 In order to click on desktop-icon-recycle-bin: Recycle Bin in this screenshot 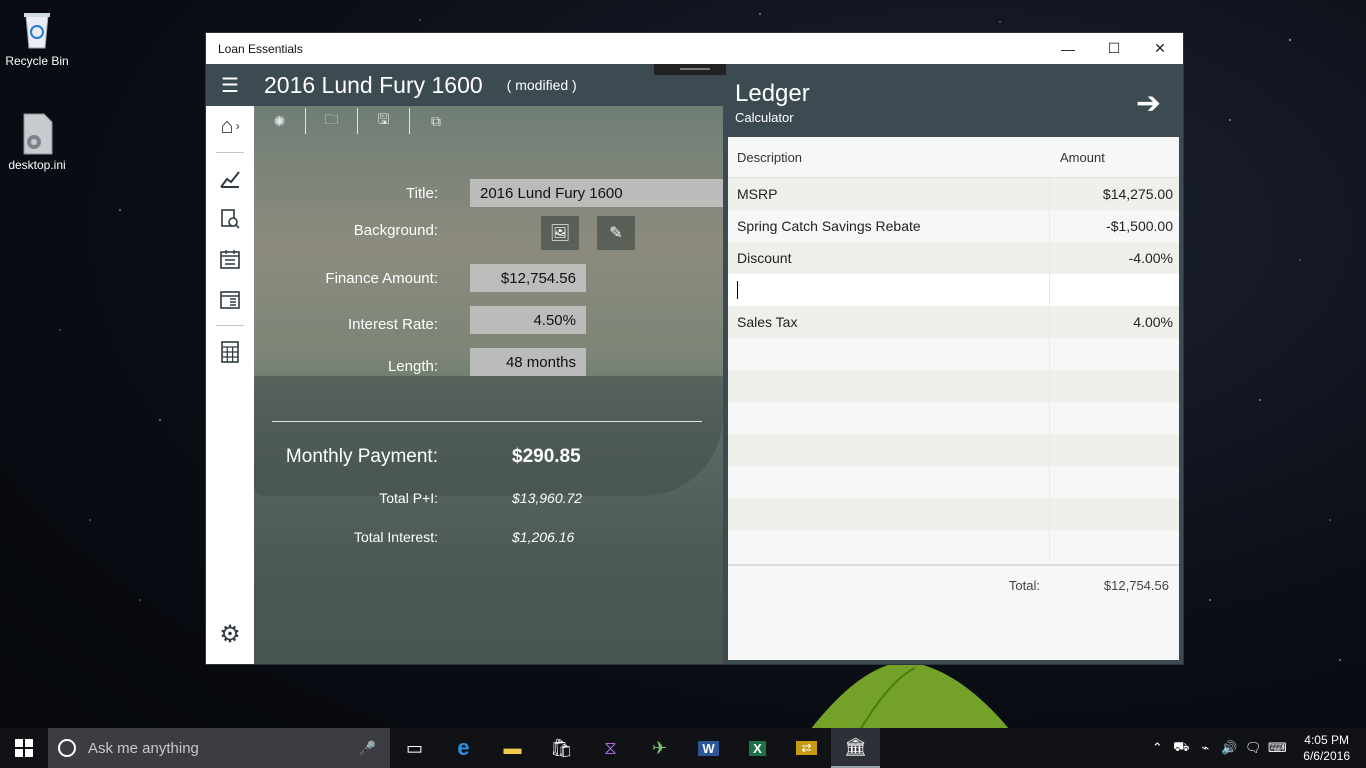, I will do `click(37, 38)`.